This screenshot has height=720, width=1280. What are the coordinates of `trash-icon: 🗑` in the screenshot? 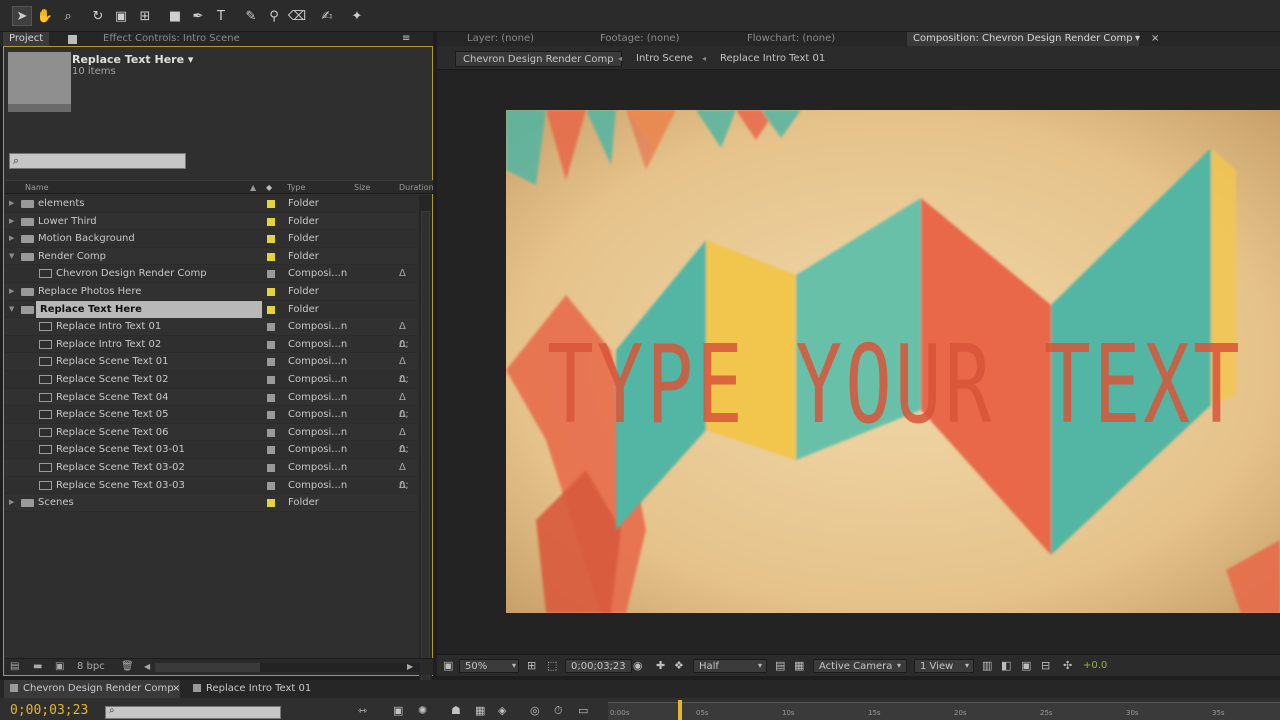 It's located at (127, 666).